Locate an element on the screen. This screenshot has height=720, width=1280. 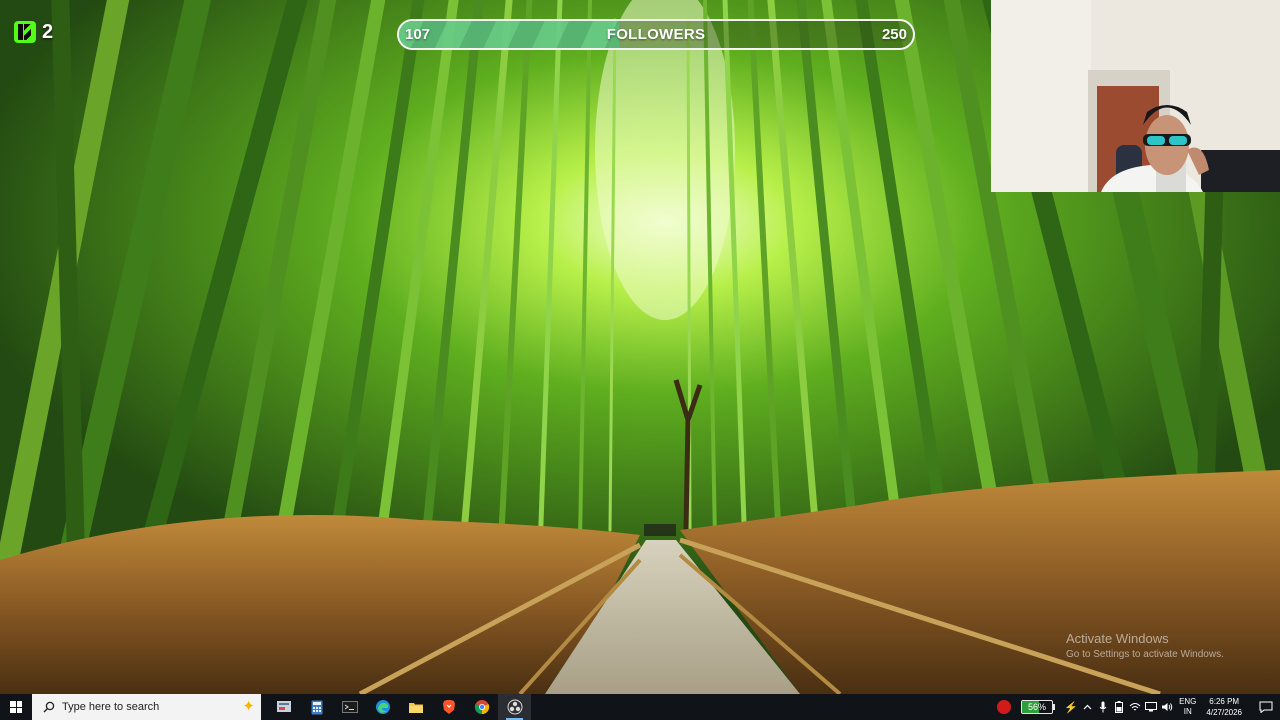
taskbar-pinned-apps is located at coordinates (399, 707).